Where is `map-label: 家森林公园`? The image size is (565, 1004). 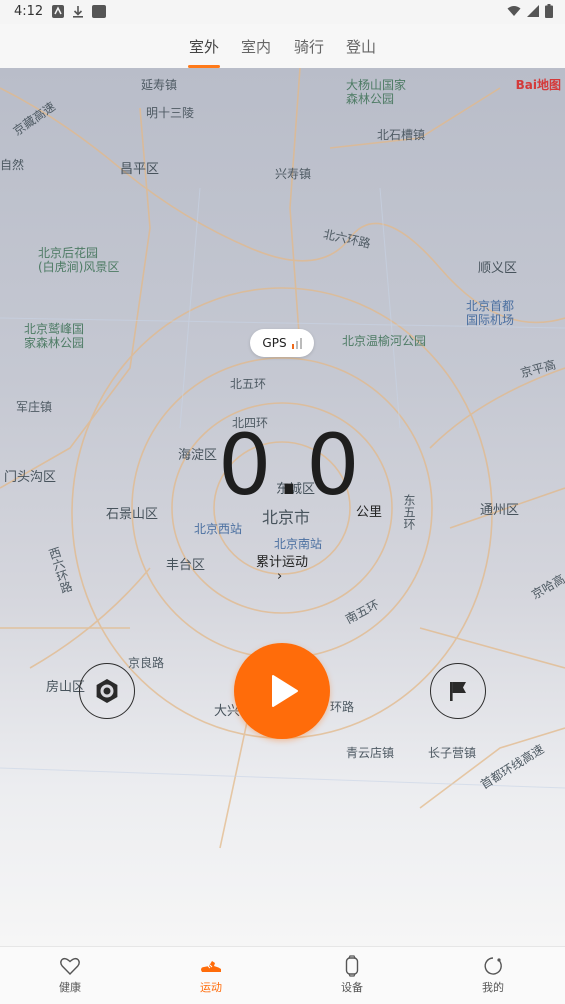
map-label: 家森林公园 is located at coordinates (54, 343).